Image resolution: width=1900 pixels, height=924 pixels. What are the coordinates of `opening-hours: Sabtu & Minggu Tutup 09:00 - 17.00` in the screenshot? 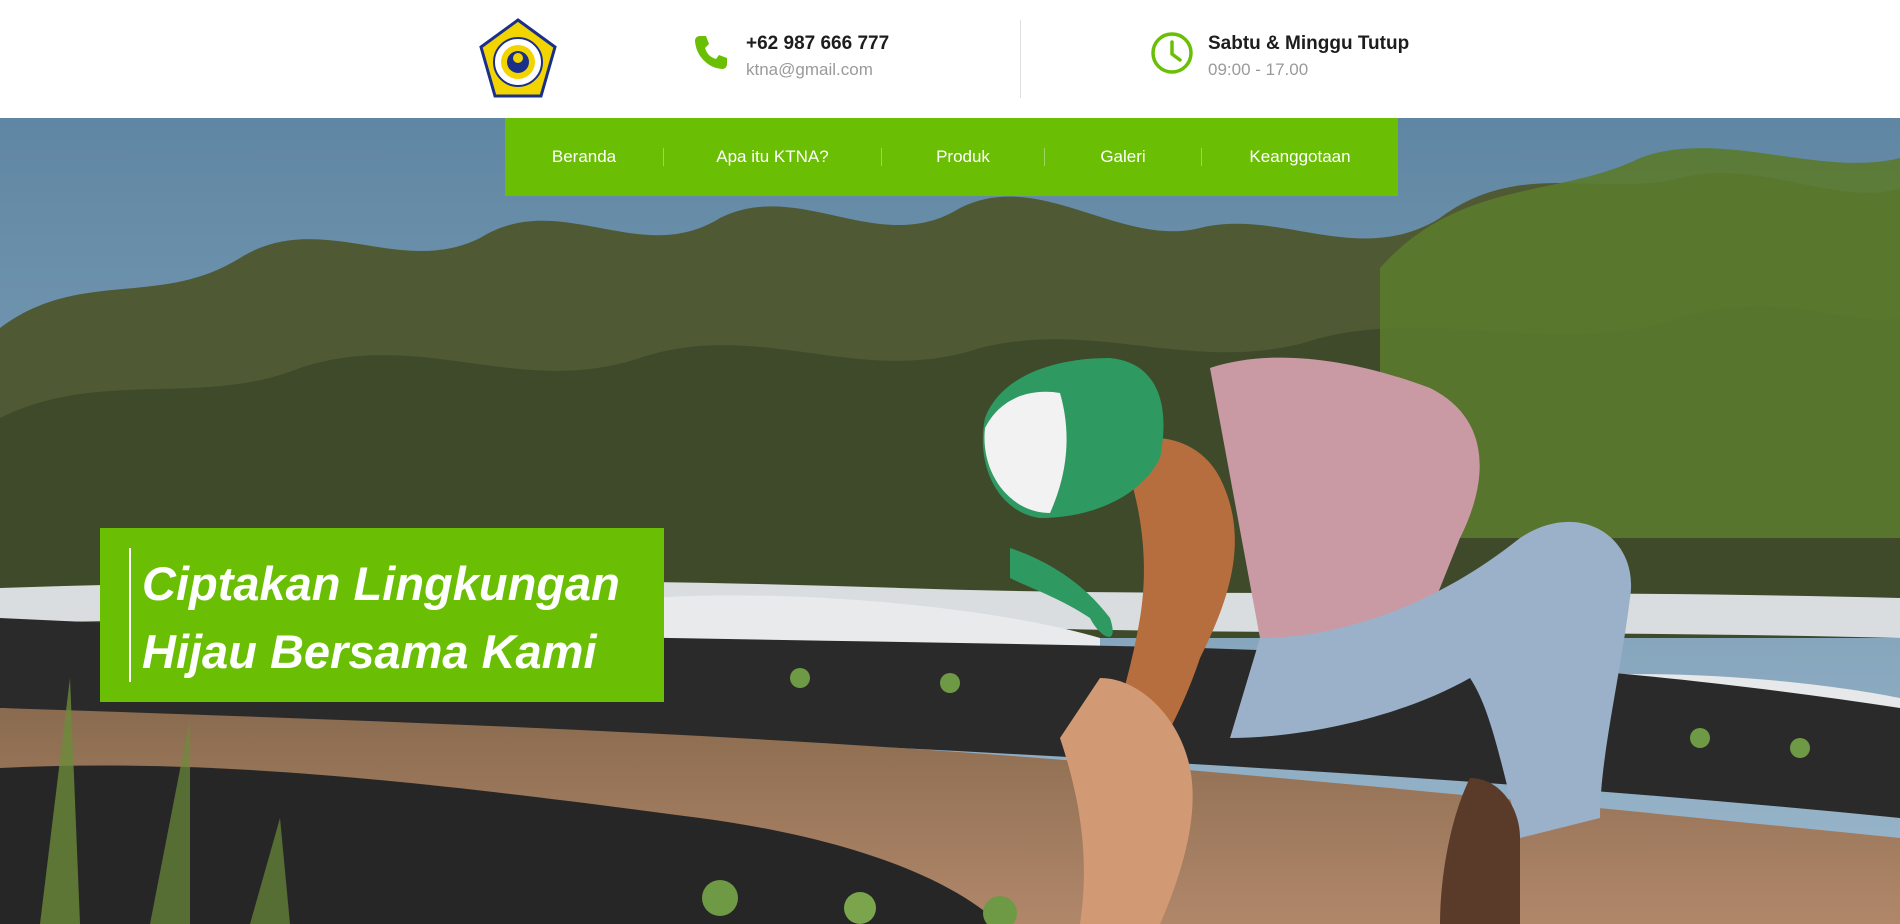 It's located at (1279, 57).